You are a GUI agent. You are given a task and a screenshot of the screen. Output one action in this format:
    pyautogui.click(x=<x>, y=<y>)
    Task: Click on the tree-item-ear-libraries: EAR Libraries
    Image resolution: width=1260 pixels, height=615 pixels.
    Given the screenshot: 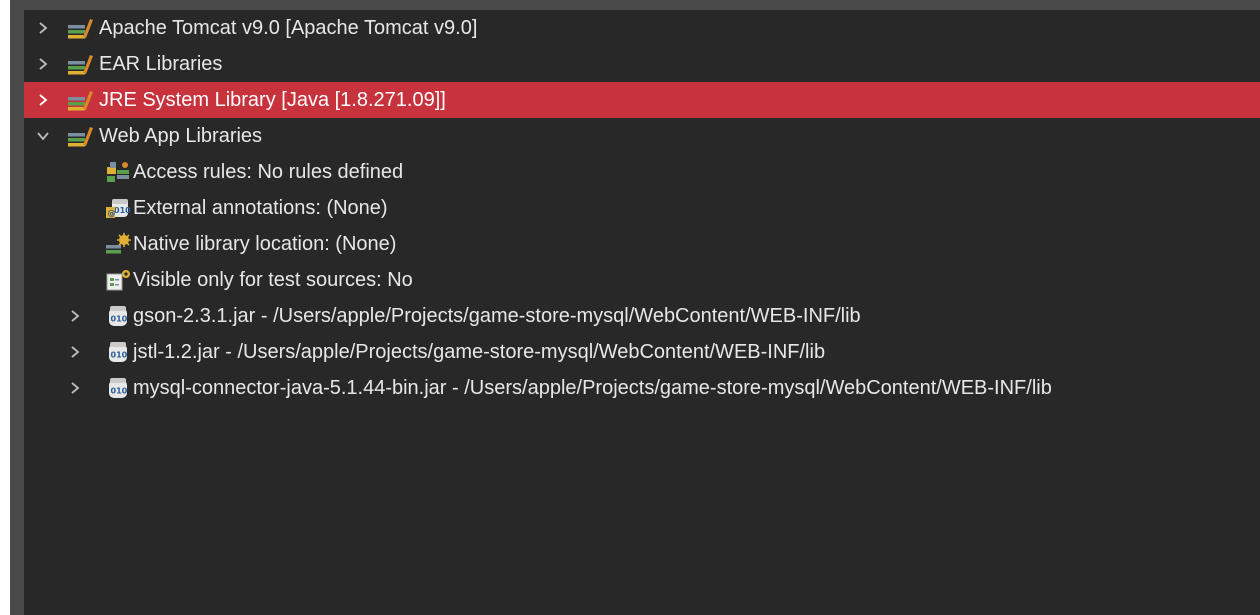 What is the action you would take?
    pyautogui.click(x=642, y=64)
    